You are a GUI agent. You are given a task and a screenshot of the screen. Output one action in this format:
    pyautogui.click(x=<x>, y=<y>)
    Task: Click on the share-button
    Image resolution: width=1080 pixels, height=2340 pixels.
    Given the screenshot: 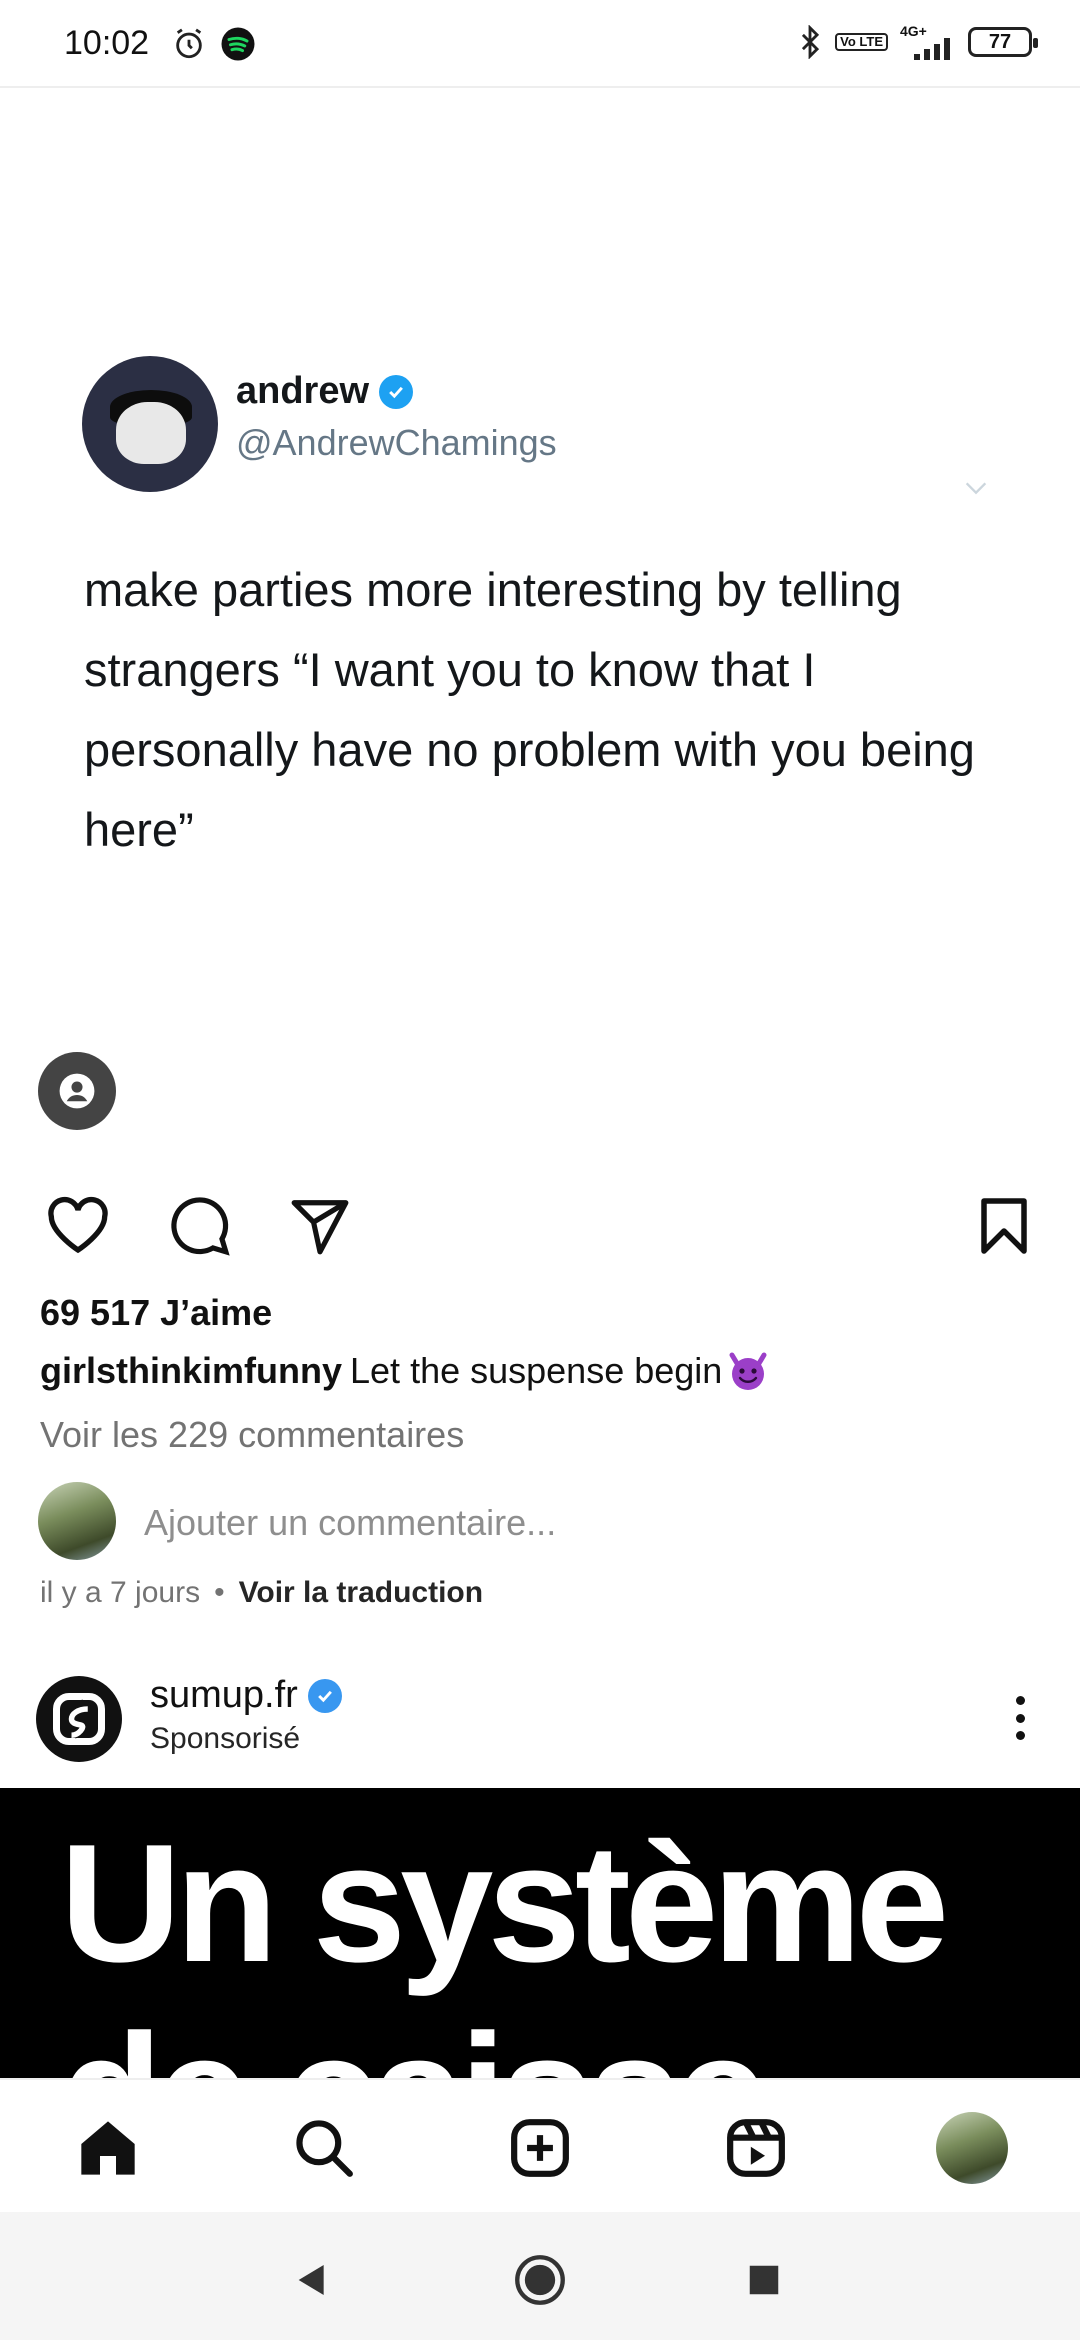 What is the action you would take?
    pyautogui.click(x=320, y=1226)
    